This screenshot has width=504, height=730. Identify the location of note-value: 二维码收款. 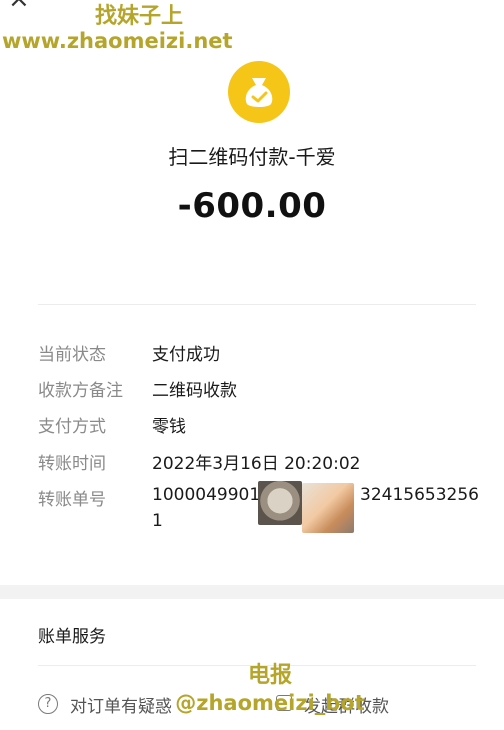
(194, 391).